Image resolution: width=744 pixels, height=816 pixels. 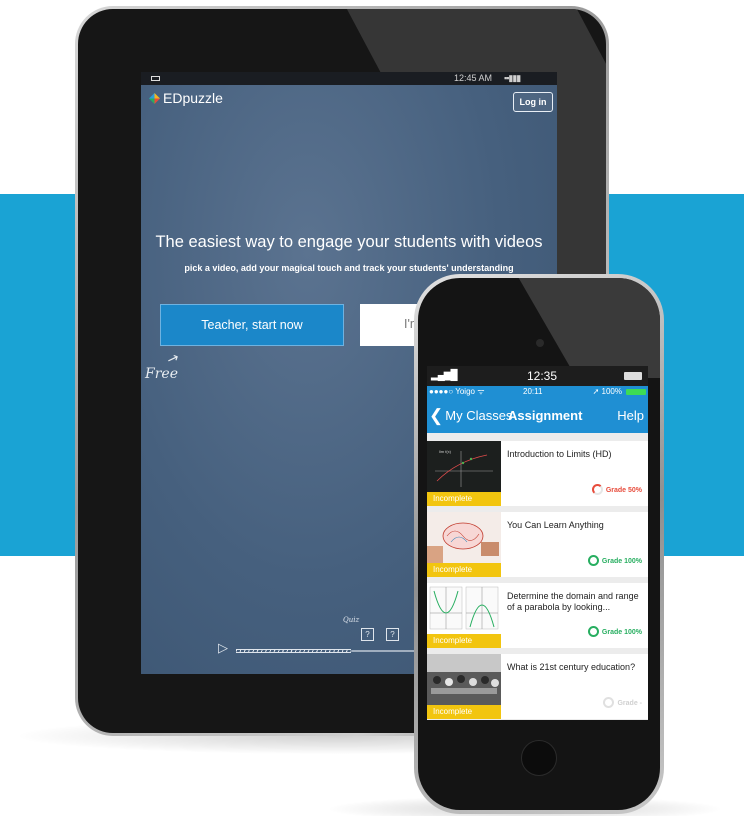 I want to click on tablet-status-bar: 12:45 AM ▪▪▮▮▮, so click(x=349, y=78).